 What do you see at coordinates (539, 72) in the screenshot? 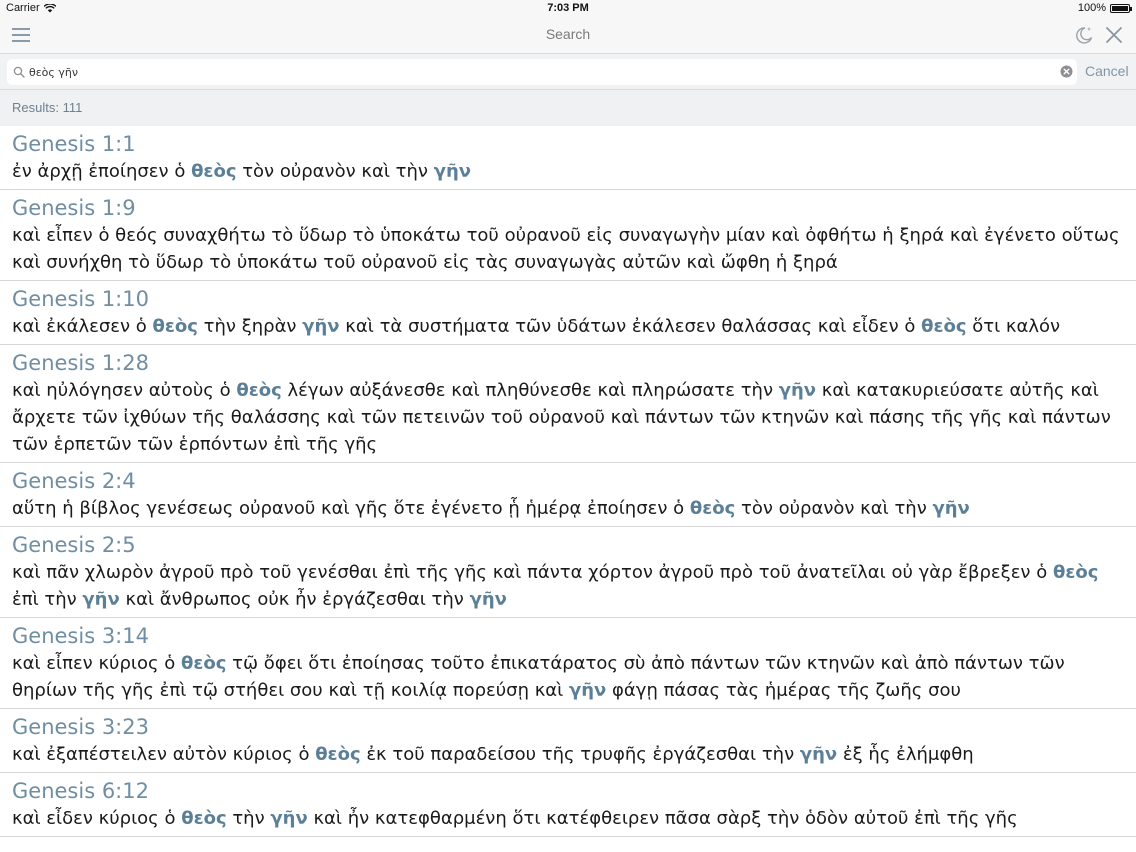
I see `search-input` at bounding box center [539, 72].